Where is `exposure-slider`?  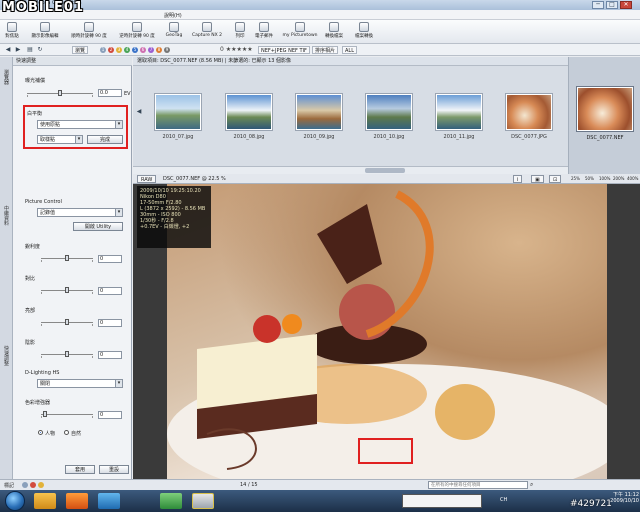
exposure-slider is located at coordinates (60, 93).